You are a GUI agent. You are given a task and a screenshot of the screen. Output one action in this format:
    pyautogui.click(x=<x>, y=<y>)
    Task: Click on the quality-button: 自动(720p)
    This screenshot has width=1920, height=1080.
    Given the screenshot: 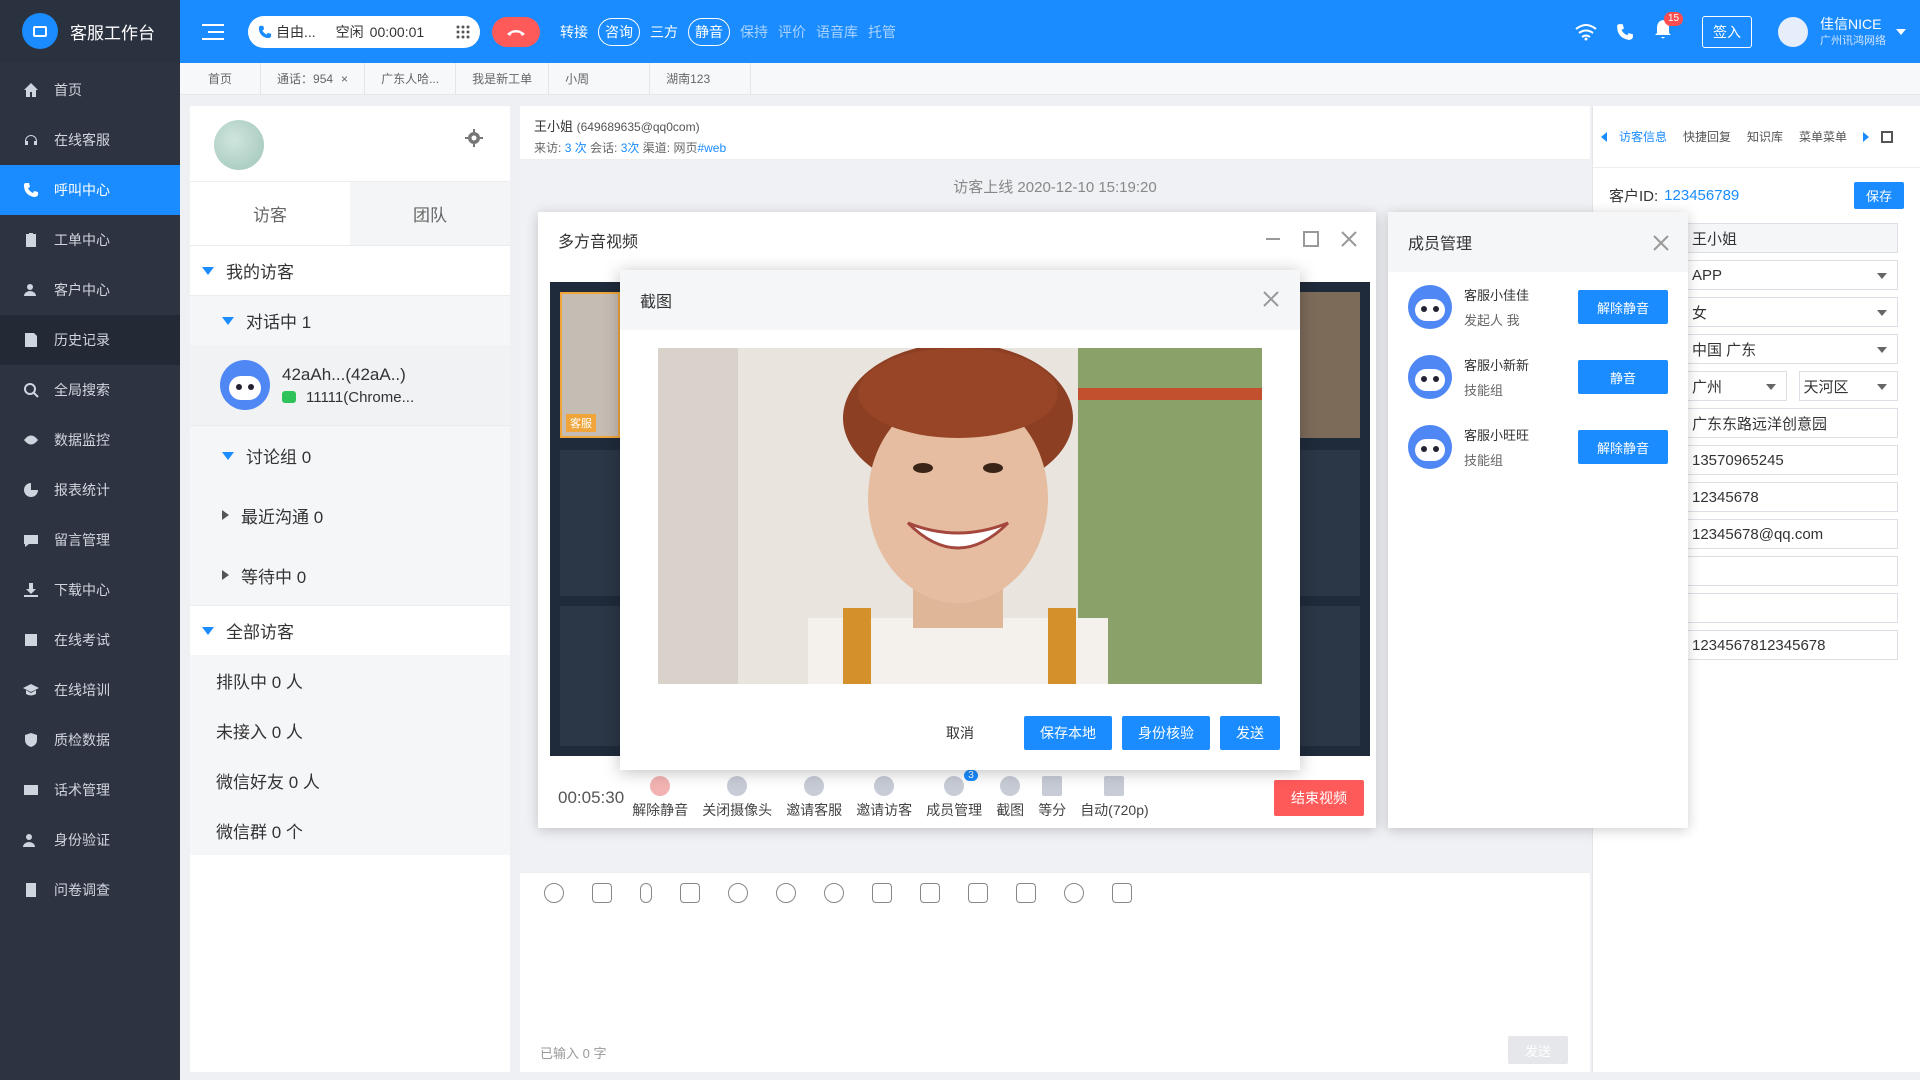 What is the action you would take?
    pyautogui.click(x=1114, y=798)
    